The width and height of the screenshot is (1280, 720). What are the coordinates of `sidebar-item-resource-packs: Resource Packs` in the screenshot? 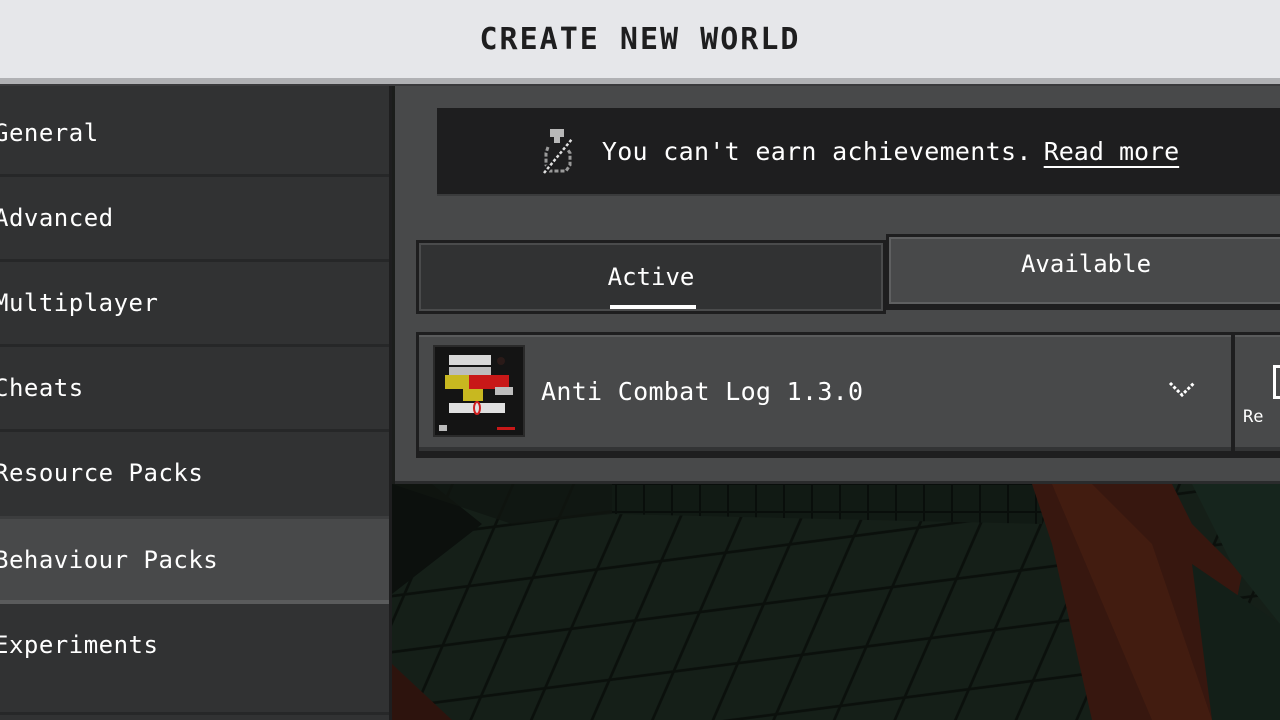 It's located at (194, 473).